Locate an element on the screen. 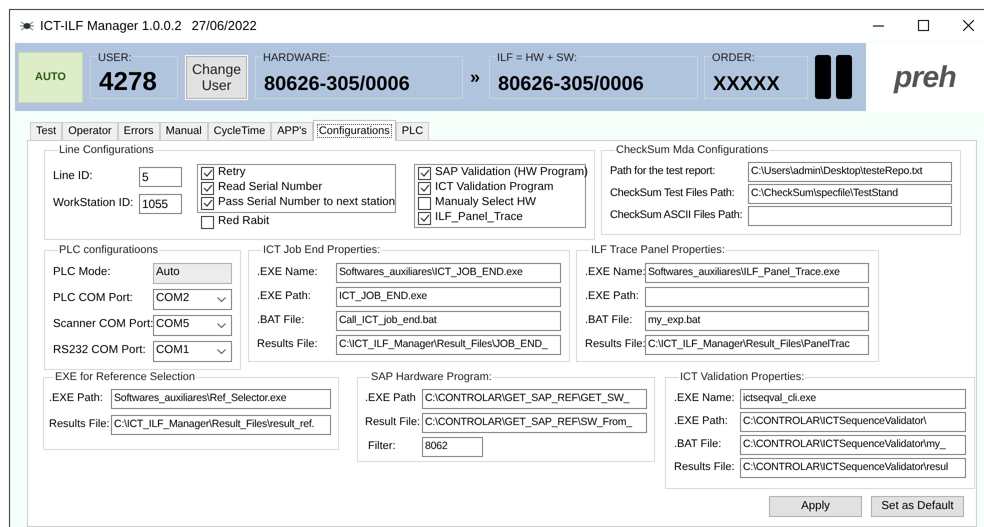 The image size is (984, 527). input-field: 5 is located at coordinates (160, 176).